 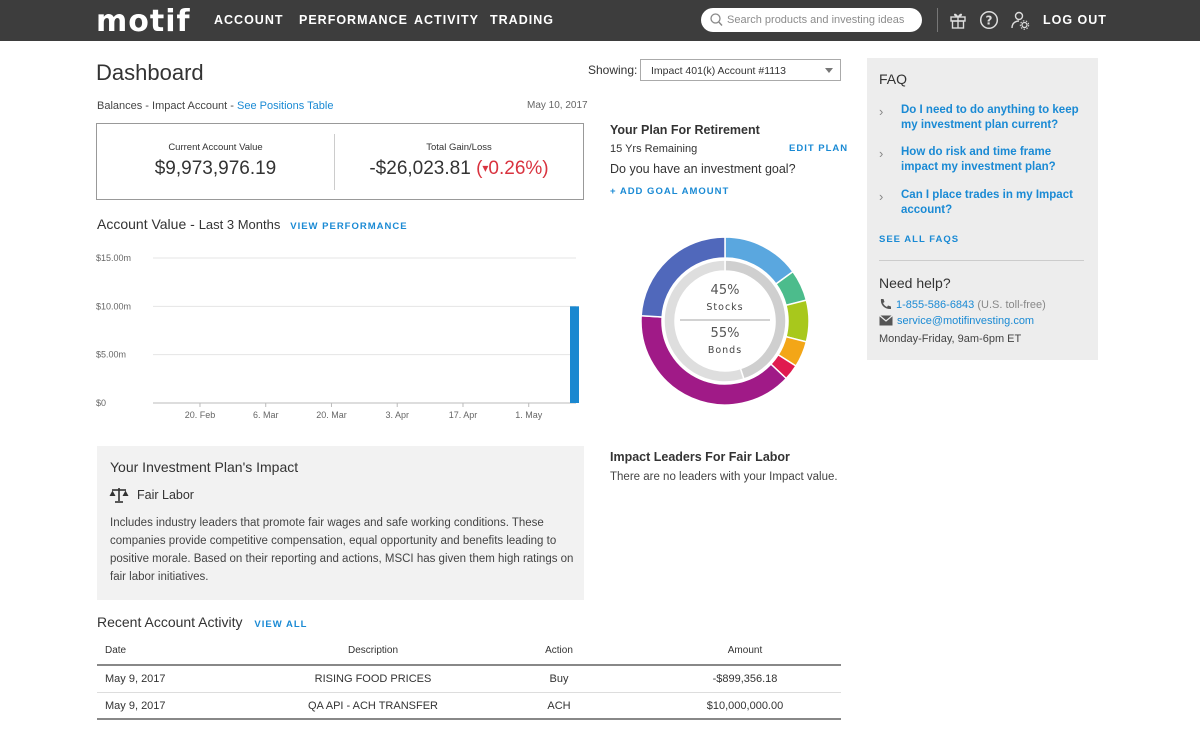 What do you see at coordinates (285, 106) in the screenshot?
I see `positions-table-link: See Positions Table` at bounding box center [285, 106].